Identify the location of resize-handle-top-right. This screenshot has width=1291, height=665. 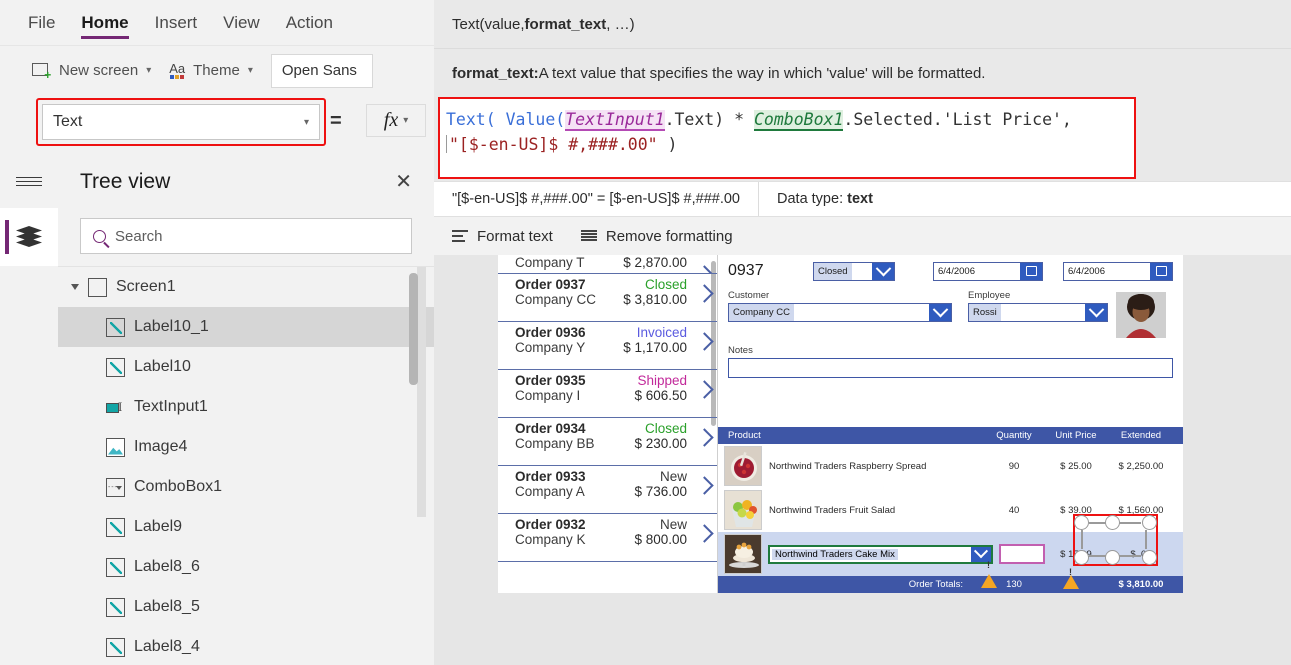
(1149, 522).